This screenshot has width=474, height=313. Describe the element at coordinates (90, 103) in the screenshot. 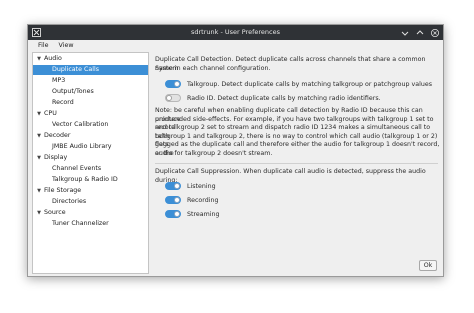

I see `tree-item-record: Record` at that location.